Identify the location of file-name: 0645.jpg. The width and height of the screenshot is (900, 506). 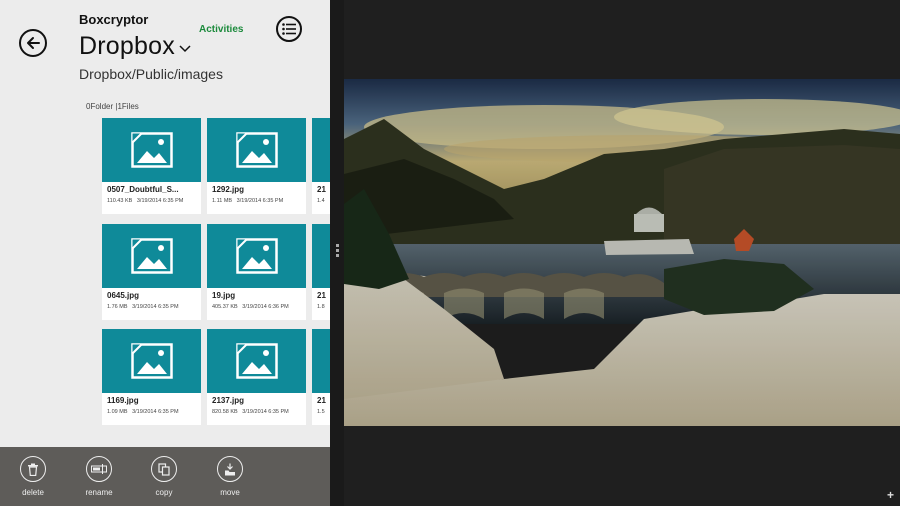
(123, 295).